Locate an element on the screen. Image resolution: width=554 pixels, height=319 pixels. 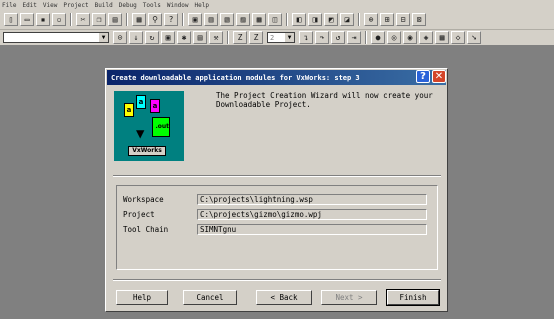
copy-icon: ❐ is located at coordinates (99, 19).